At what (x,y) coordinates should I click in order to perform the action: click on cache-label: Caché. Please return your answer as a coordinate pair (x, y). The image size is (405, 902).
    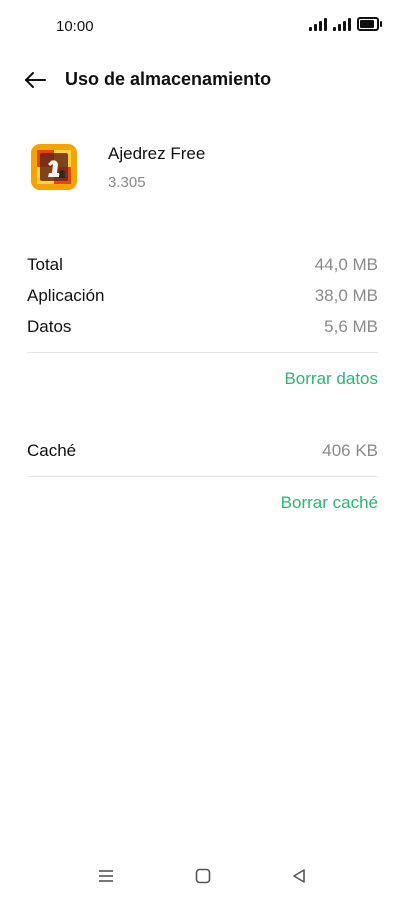
    Looking at the image, I should click on (52, 450).